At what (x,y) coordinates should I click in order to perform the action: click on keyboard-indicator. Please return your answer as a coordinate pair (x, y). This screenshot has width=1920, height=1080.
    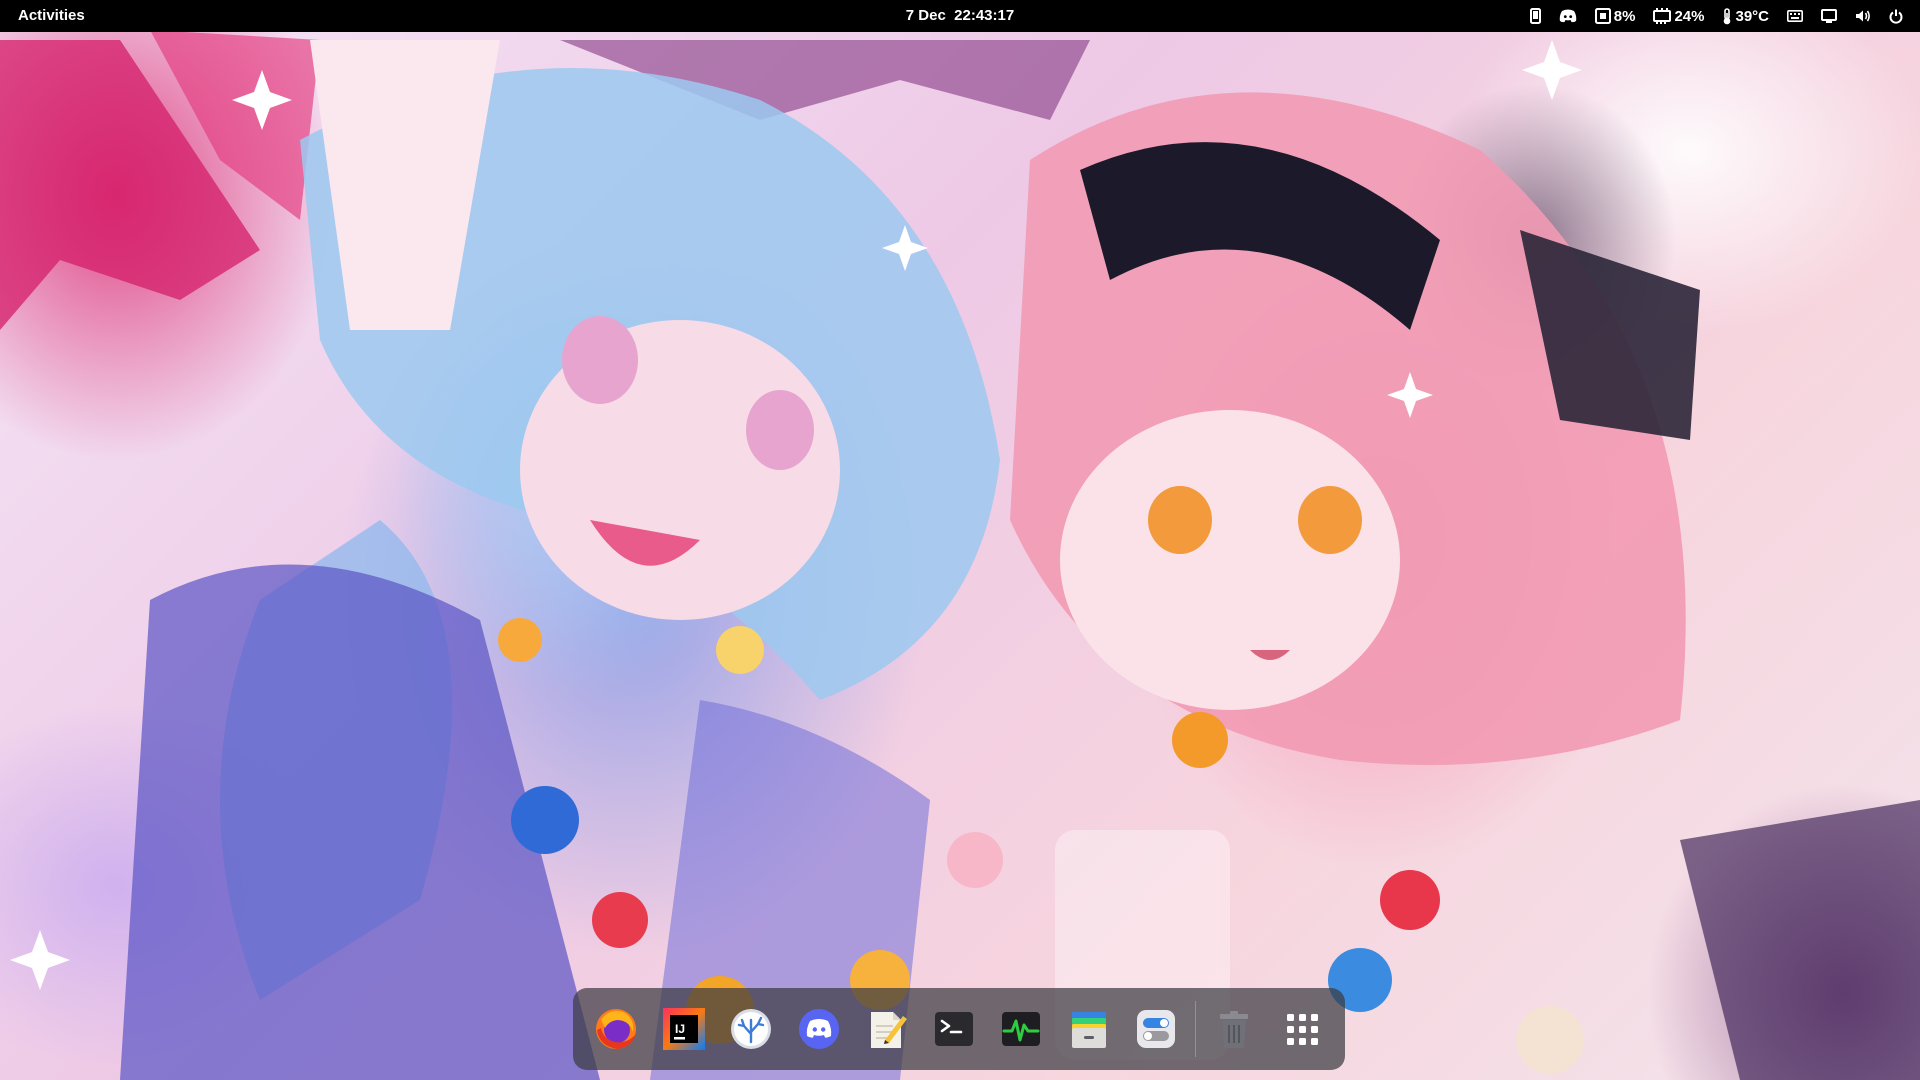
    Looking at the image, I should click on (1795, 16).